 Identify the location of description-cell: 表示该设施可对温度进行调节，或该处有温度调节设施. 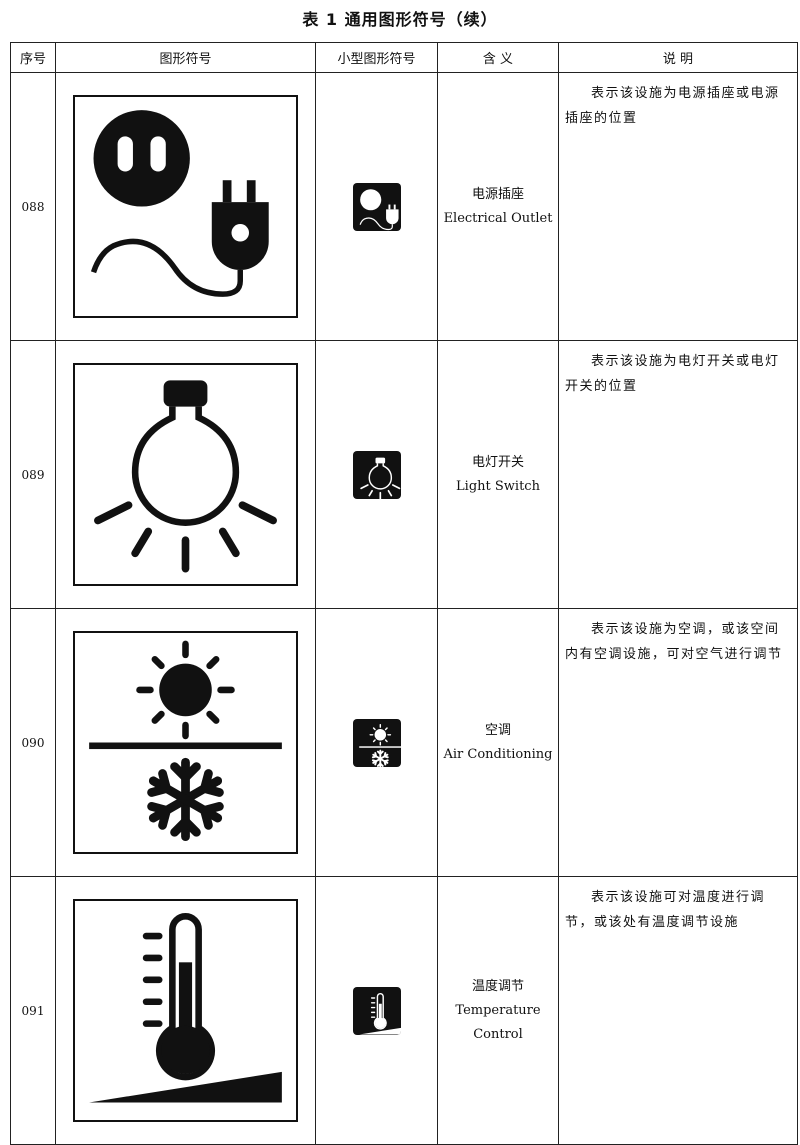
(678, 1010).